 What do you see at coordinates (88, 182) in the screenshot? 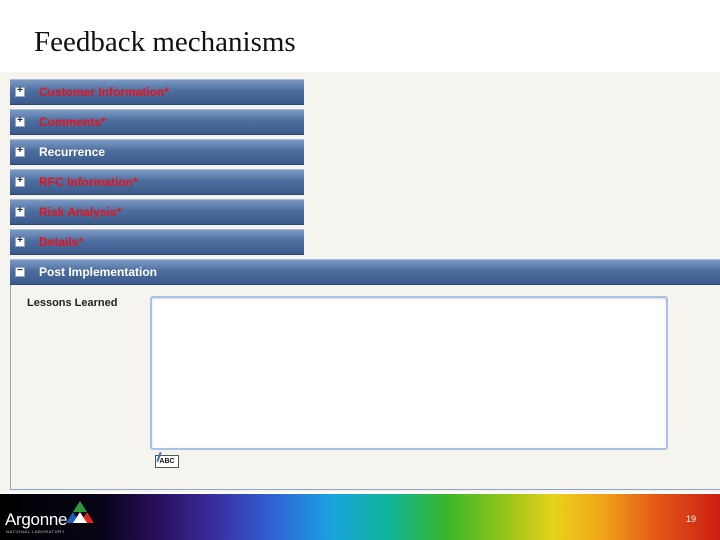
I see `section-label: RFC Information*` at bounding box center [88, 182].